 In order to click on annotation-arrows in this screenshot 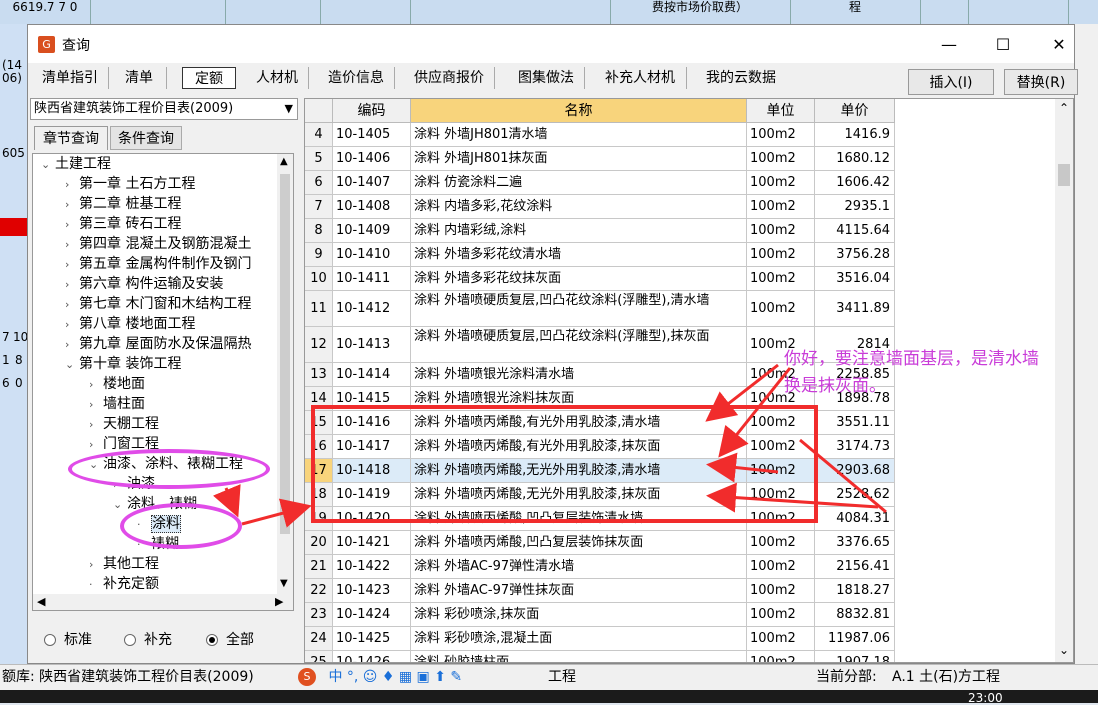, I will do `click(549, 445)`.